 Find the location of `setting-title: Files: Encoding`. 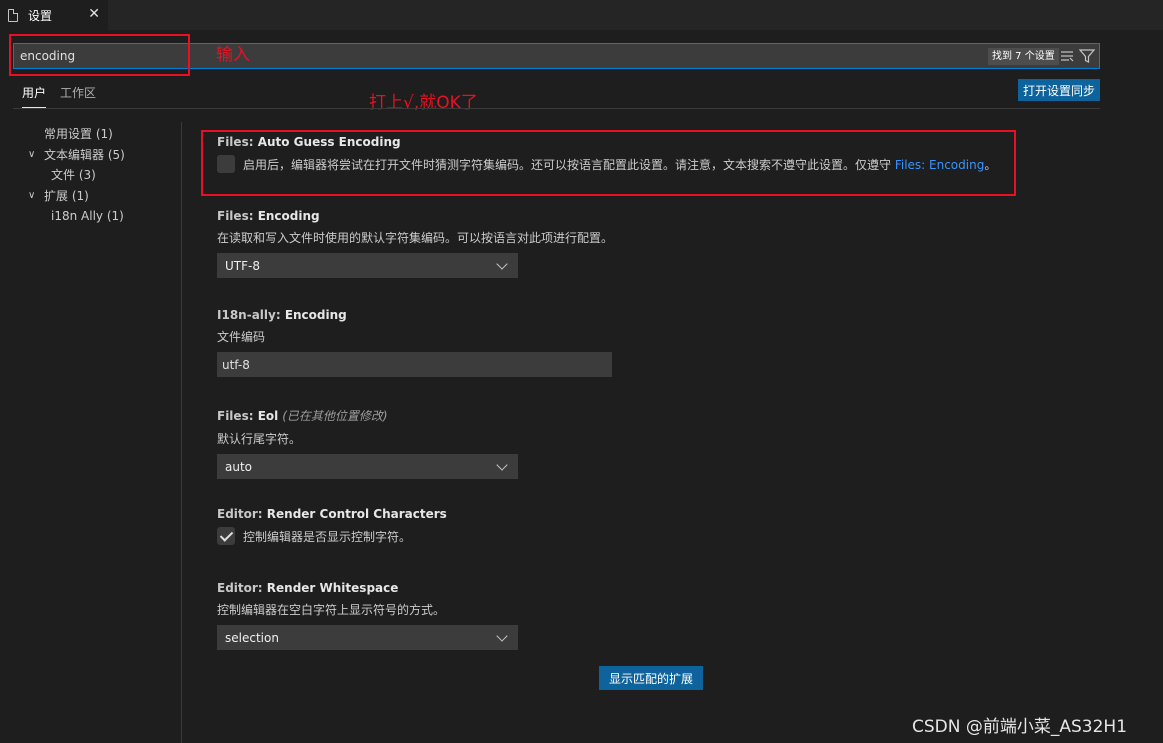

setting-title: Files: Encoding is located at coordinates (268, 216).